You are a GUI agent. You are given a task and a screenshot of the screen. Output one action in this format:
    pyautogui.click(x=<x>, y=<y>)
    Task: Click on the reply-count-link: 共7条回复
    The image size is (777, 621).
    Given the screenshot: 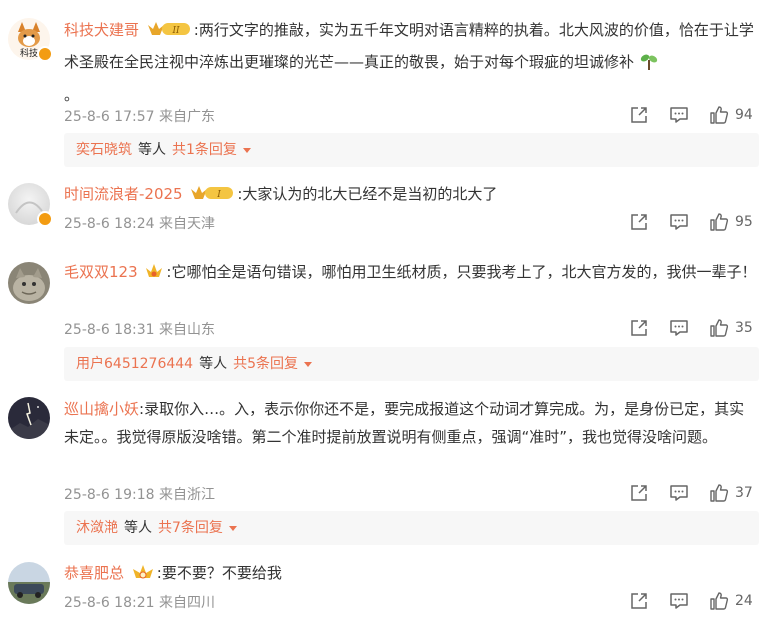 What is the action you would take?
    pyautogui.click(x=190, y=528)
    